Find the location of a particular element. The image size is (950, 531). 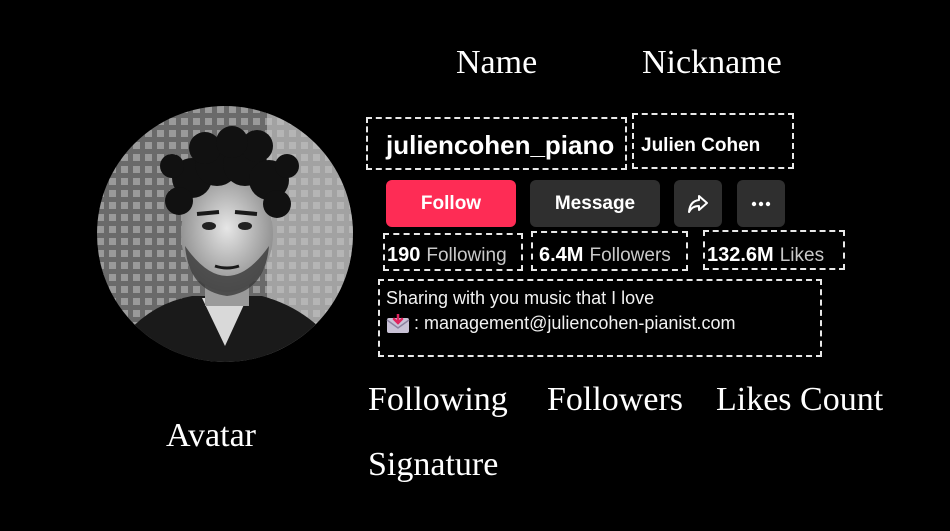

follow-button: Follow is located at coordinates (451, 203).